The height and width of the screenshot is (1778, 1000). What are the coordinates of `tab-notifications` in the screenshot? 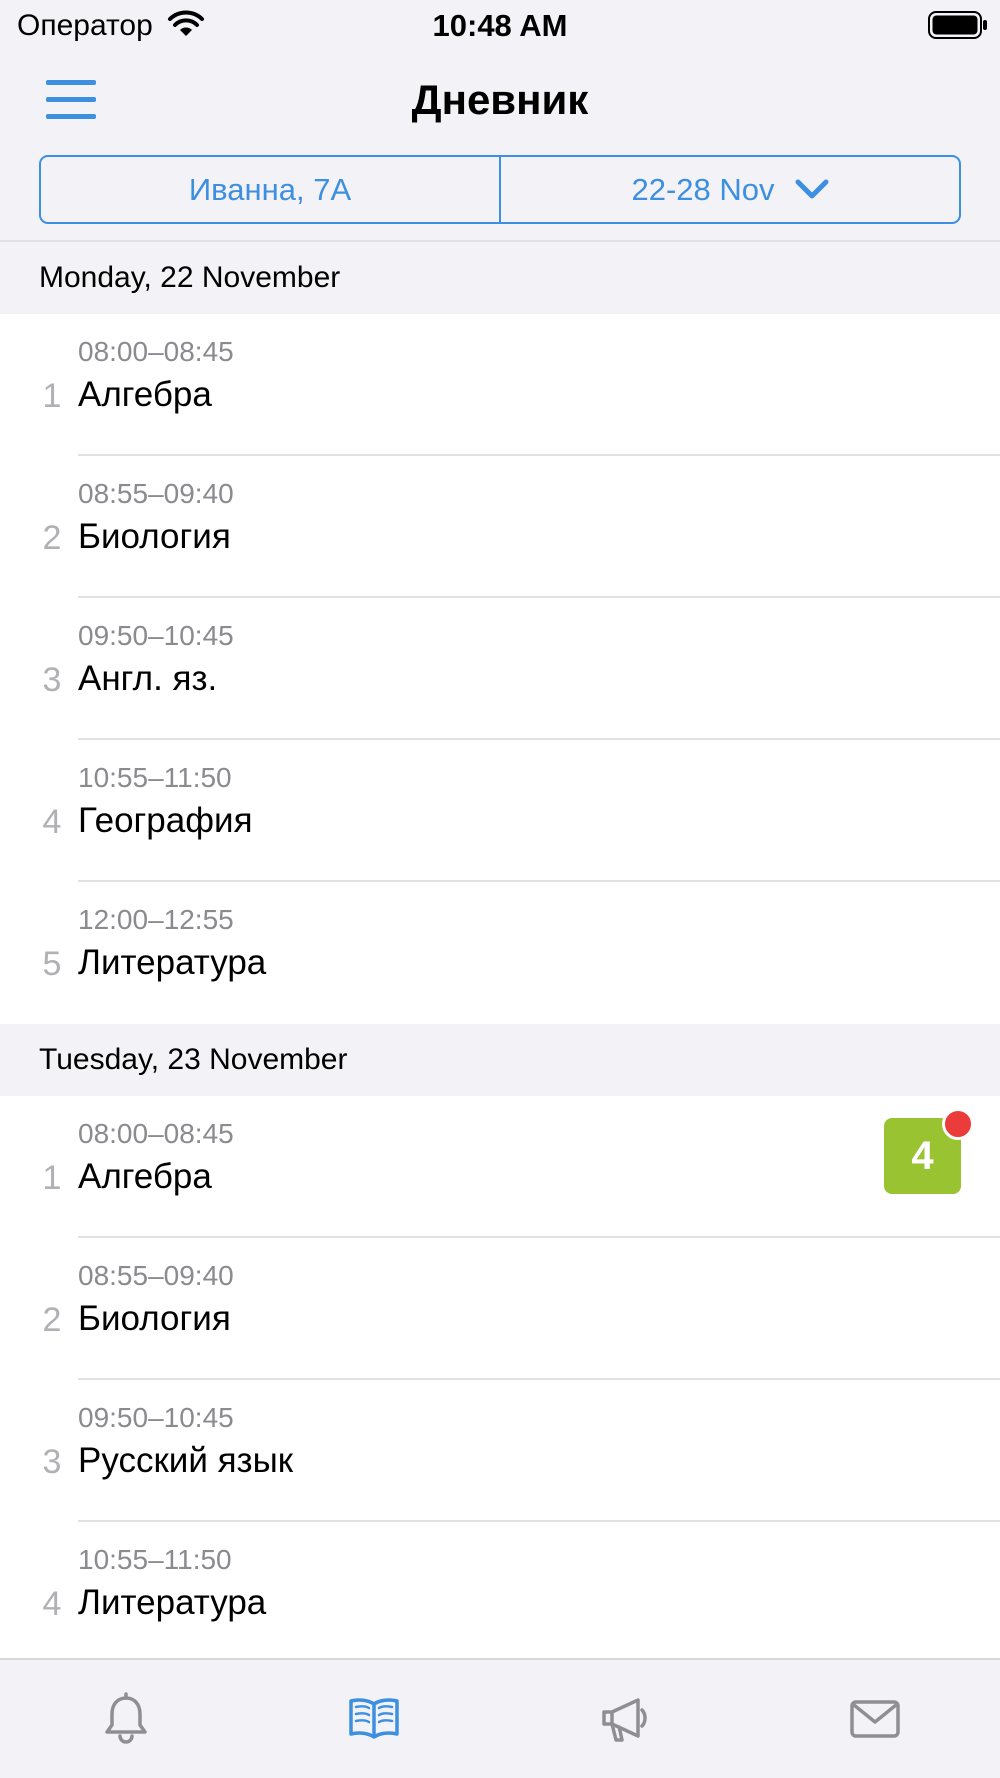 It's located at (126, 1719).